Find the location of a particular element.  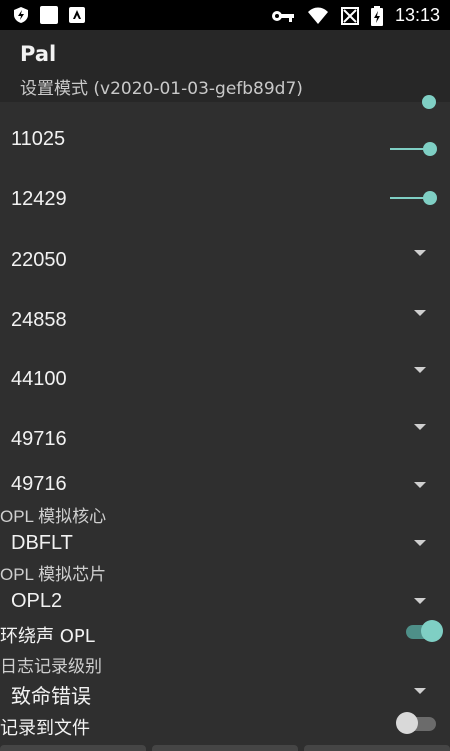

opl-chip-dropdown: OPL2 is located at coordinates (225, 601).